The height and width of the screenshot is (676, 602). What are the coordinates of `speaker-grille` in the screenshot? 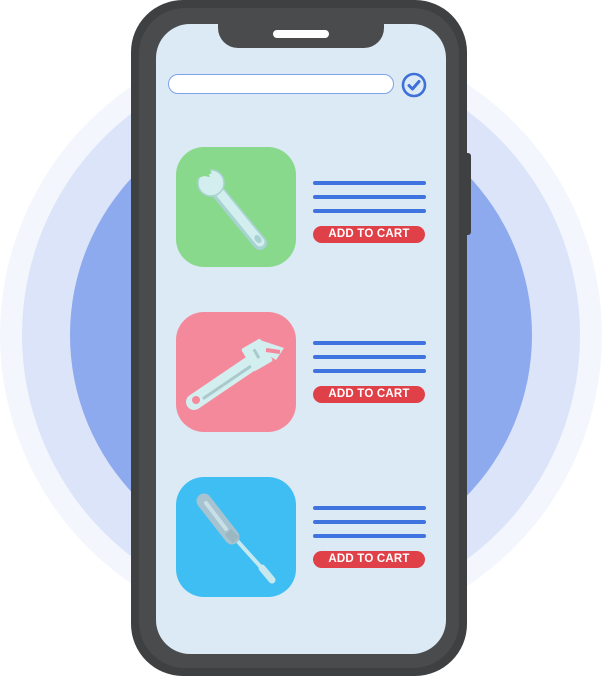 It's located at (301, 34).